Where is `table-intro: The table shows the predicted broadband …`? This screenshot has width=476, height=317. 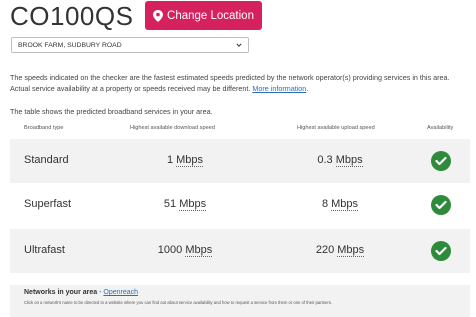
table-intro: The table shows the predicted broadband … is located at coordinates (111, 111).